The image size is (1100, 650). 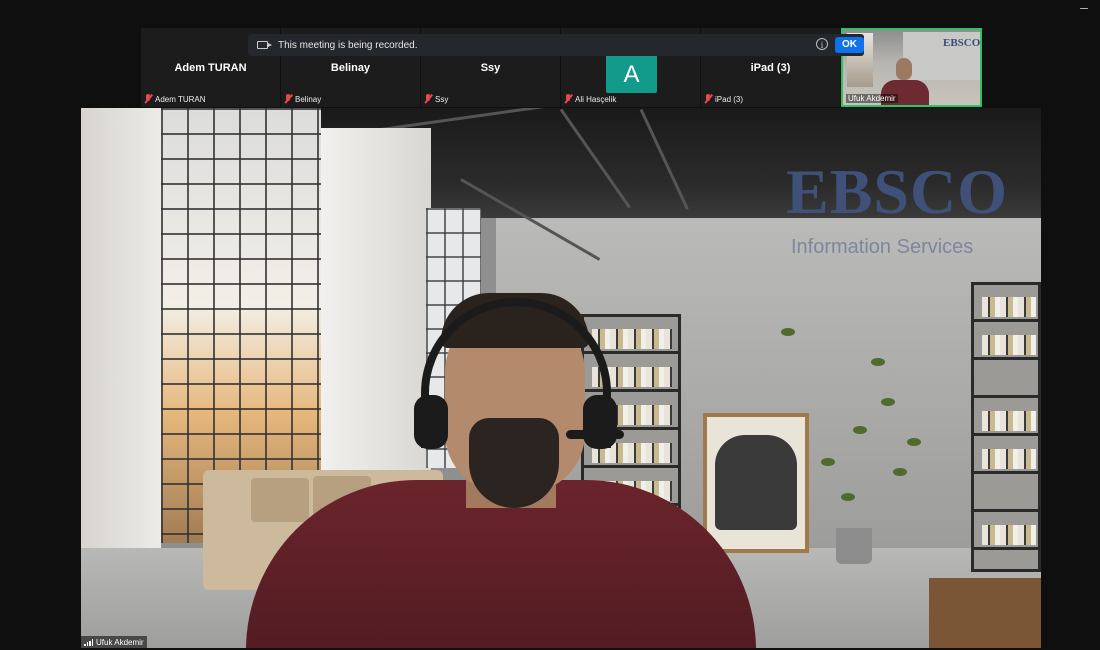 I want to click on participant-name-label: Belinay, so click(x=302, y=99).